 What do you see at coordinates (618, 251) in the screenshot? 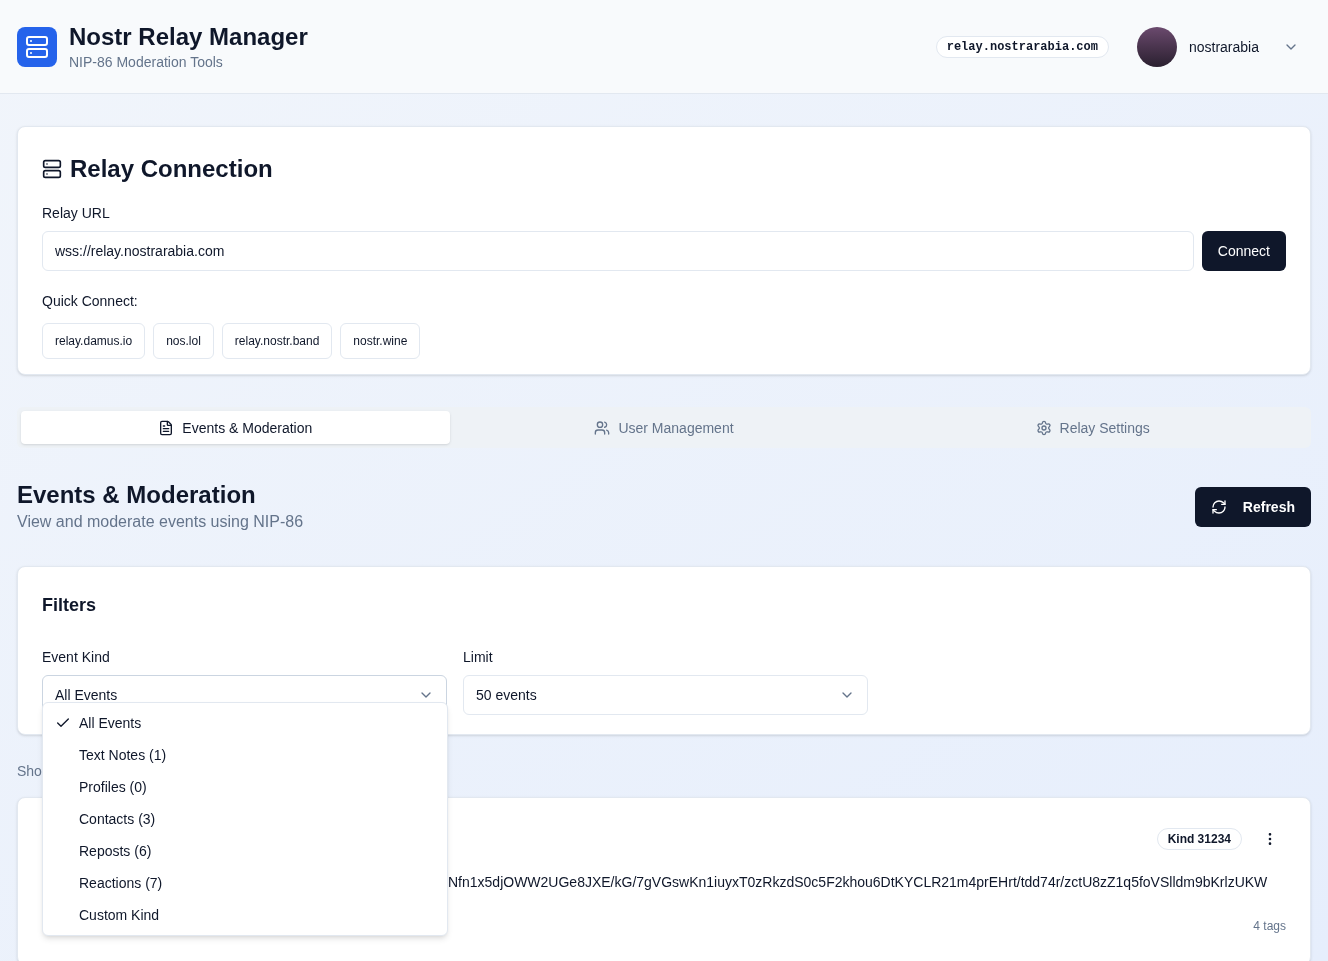
I see `relay-url-input: wss://relay.nostrarabia.com` at bounding box center [618, 251].